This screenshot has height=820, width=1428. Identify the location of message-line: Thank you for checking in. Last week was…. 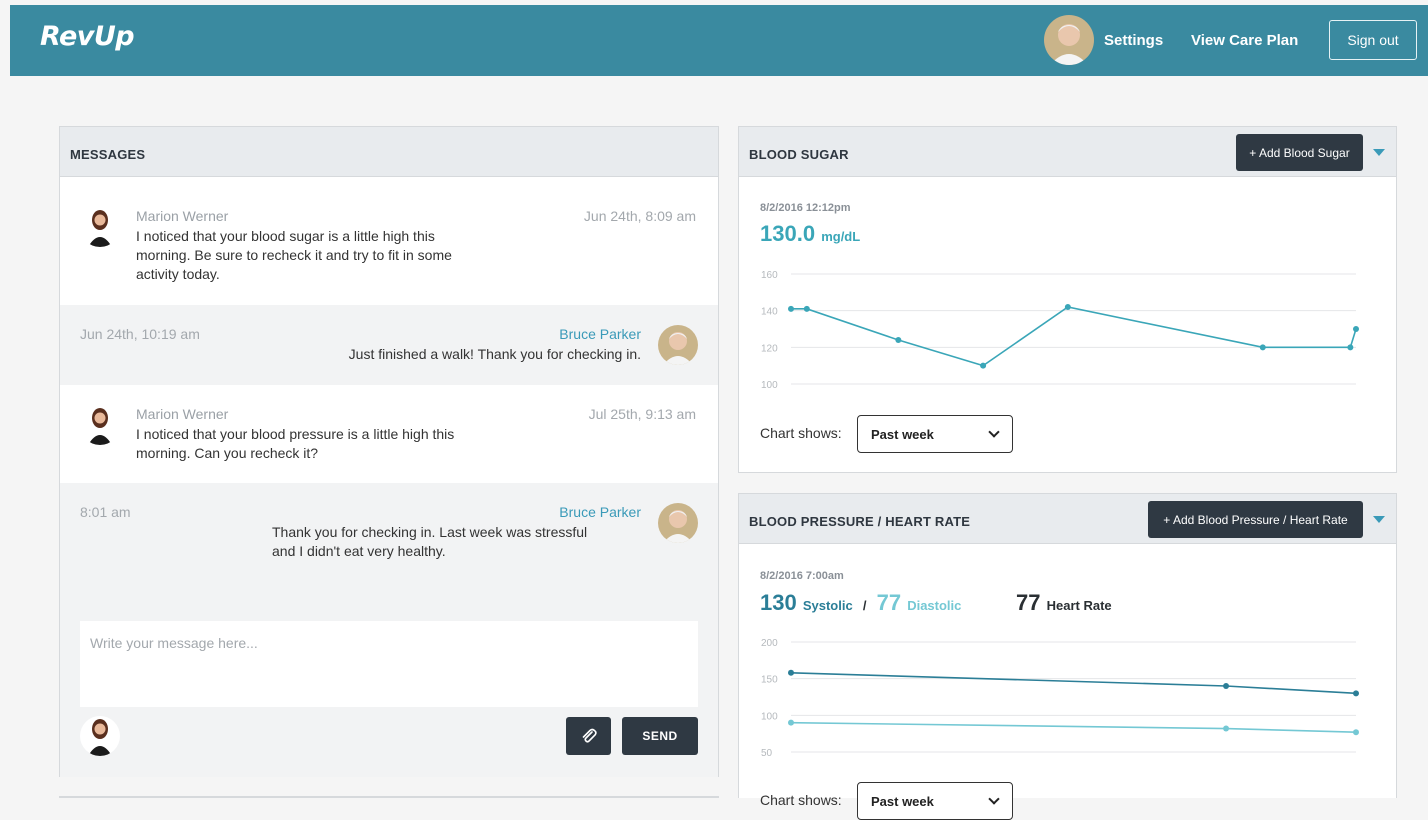
(430, 532).